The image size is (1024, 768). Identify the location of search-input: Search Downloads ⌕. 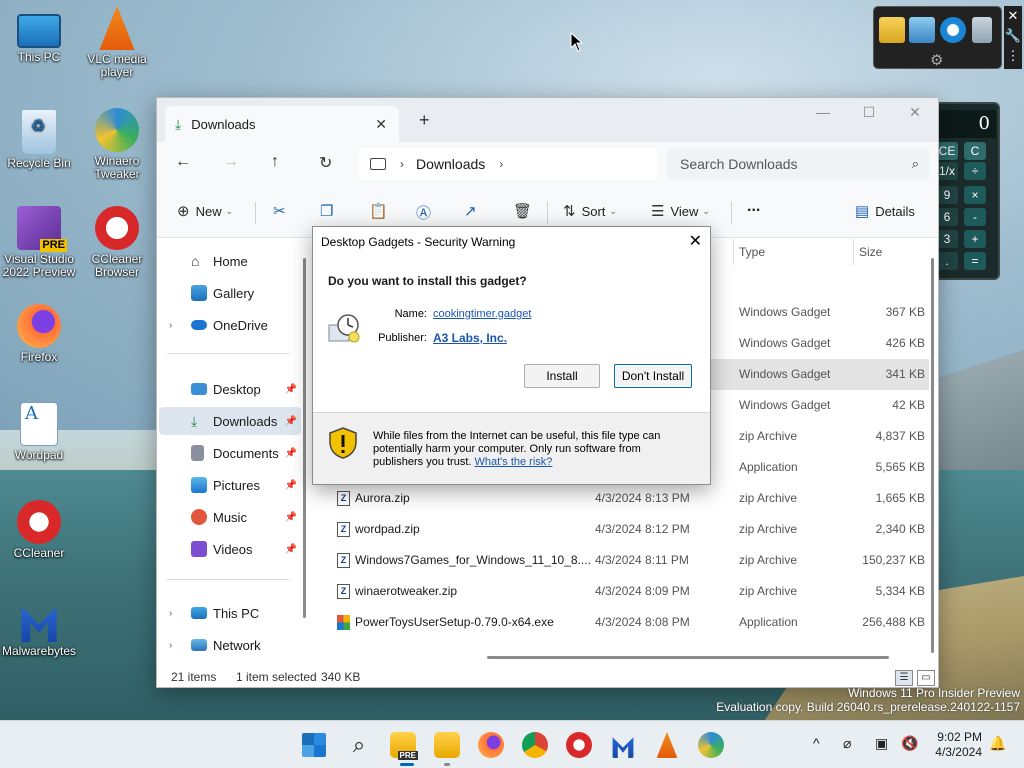
(798, 164).